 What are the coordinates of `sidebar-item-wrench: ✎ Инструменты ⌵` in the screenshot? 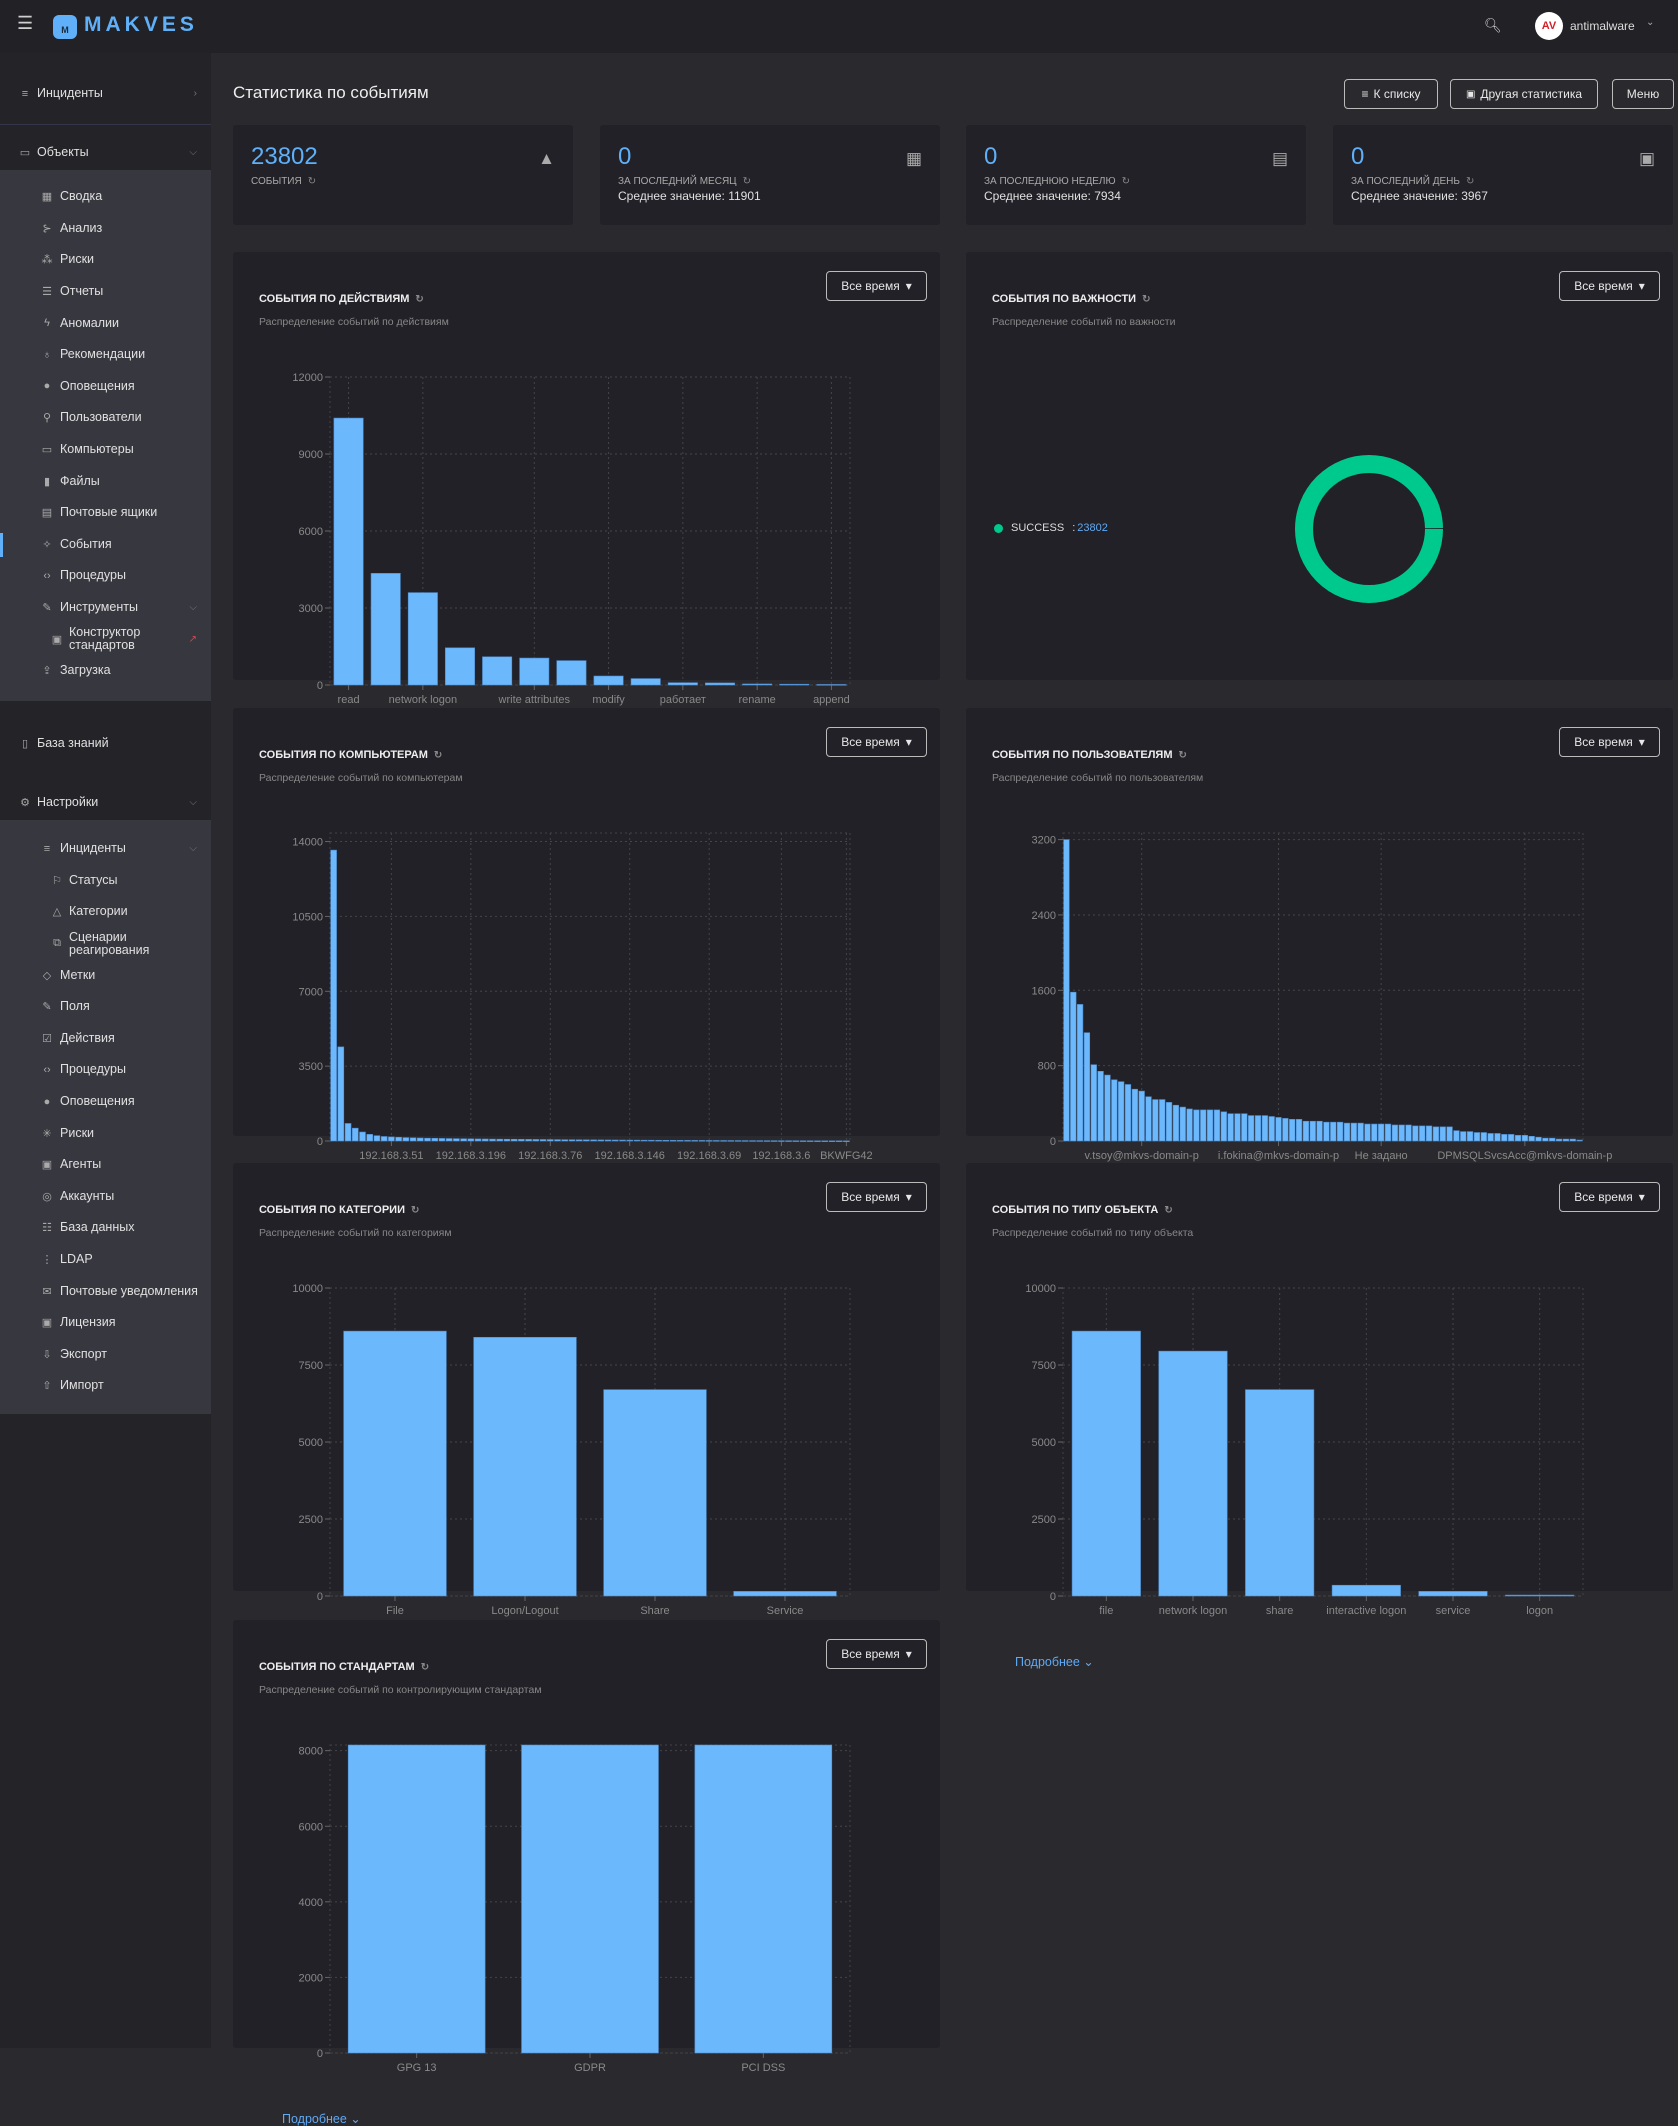 It's located at (105, 608).